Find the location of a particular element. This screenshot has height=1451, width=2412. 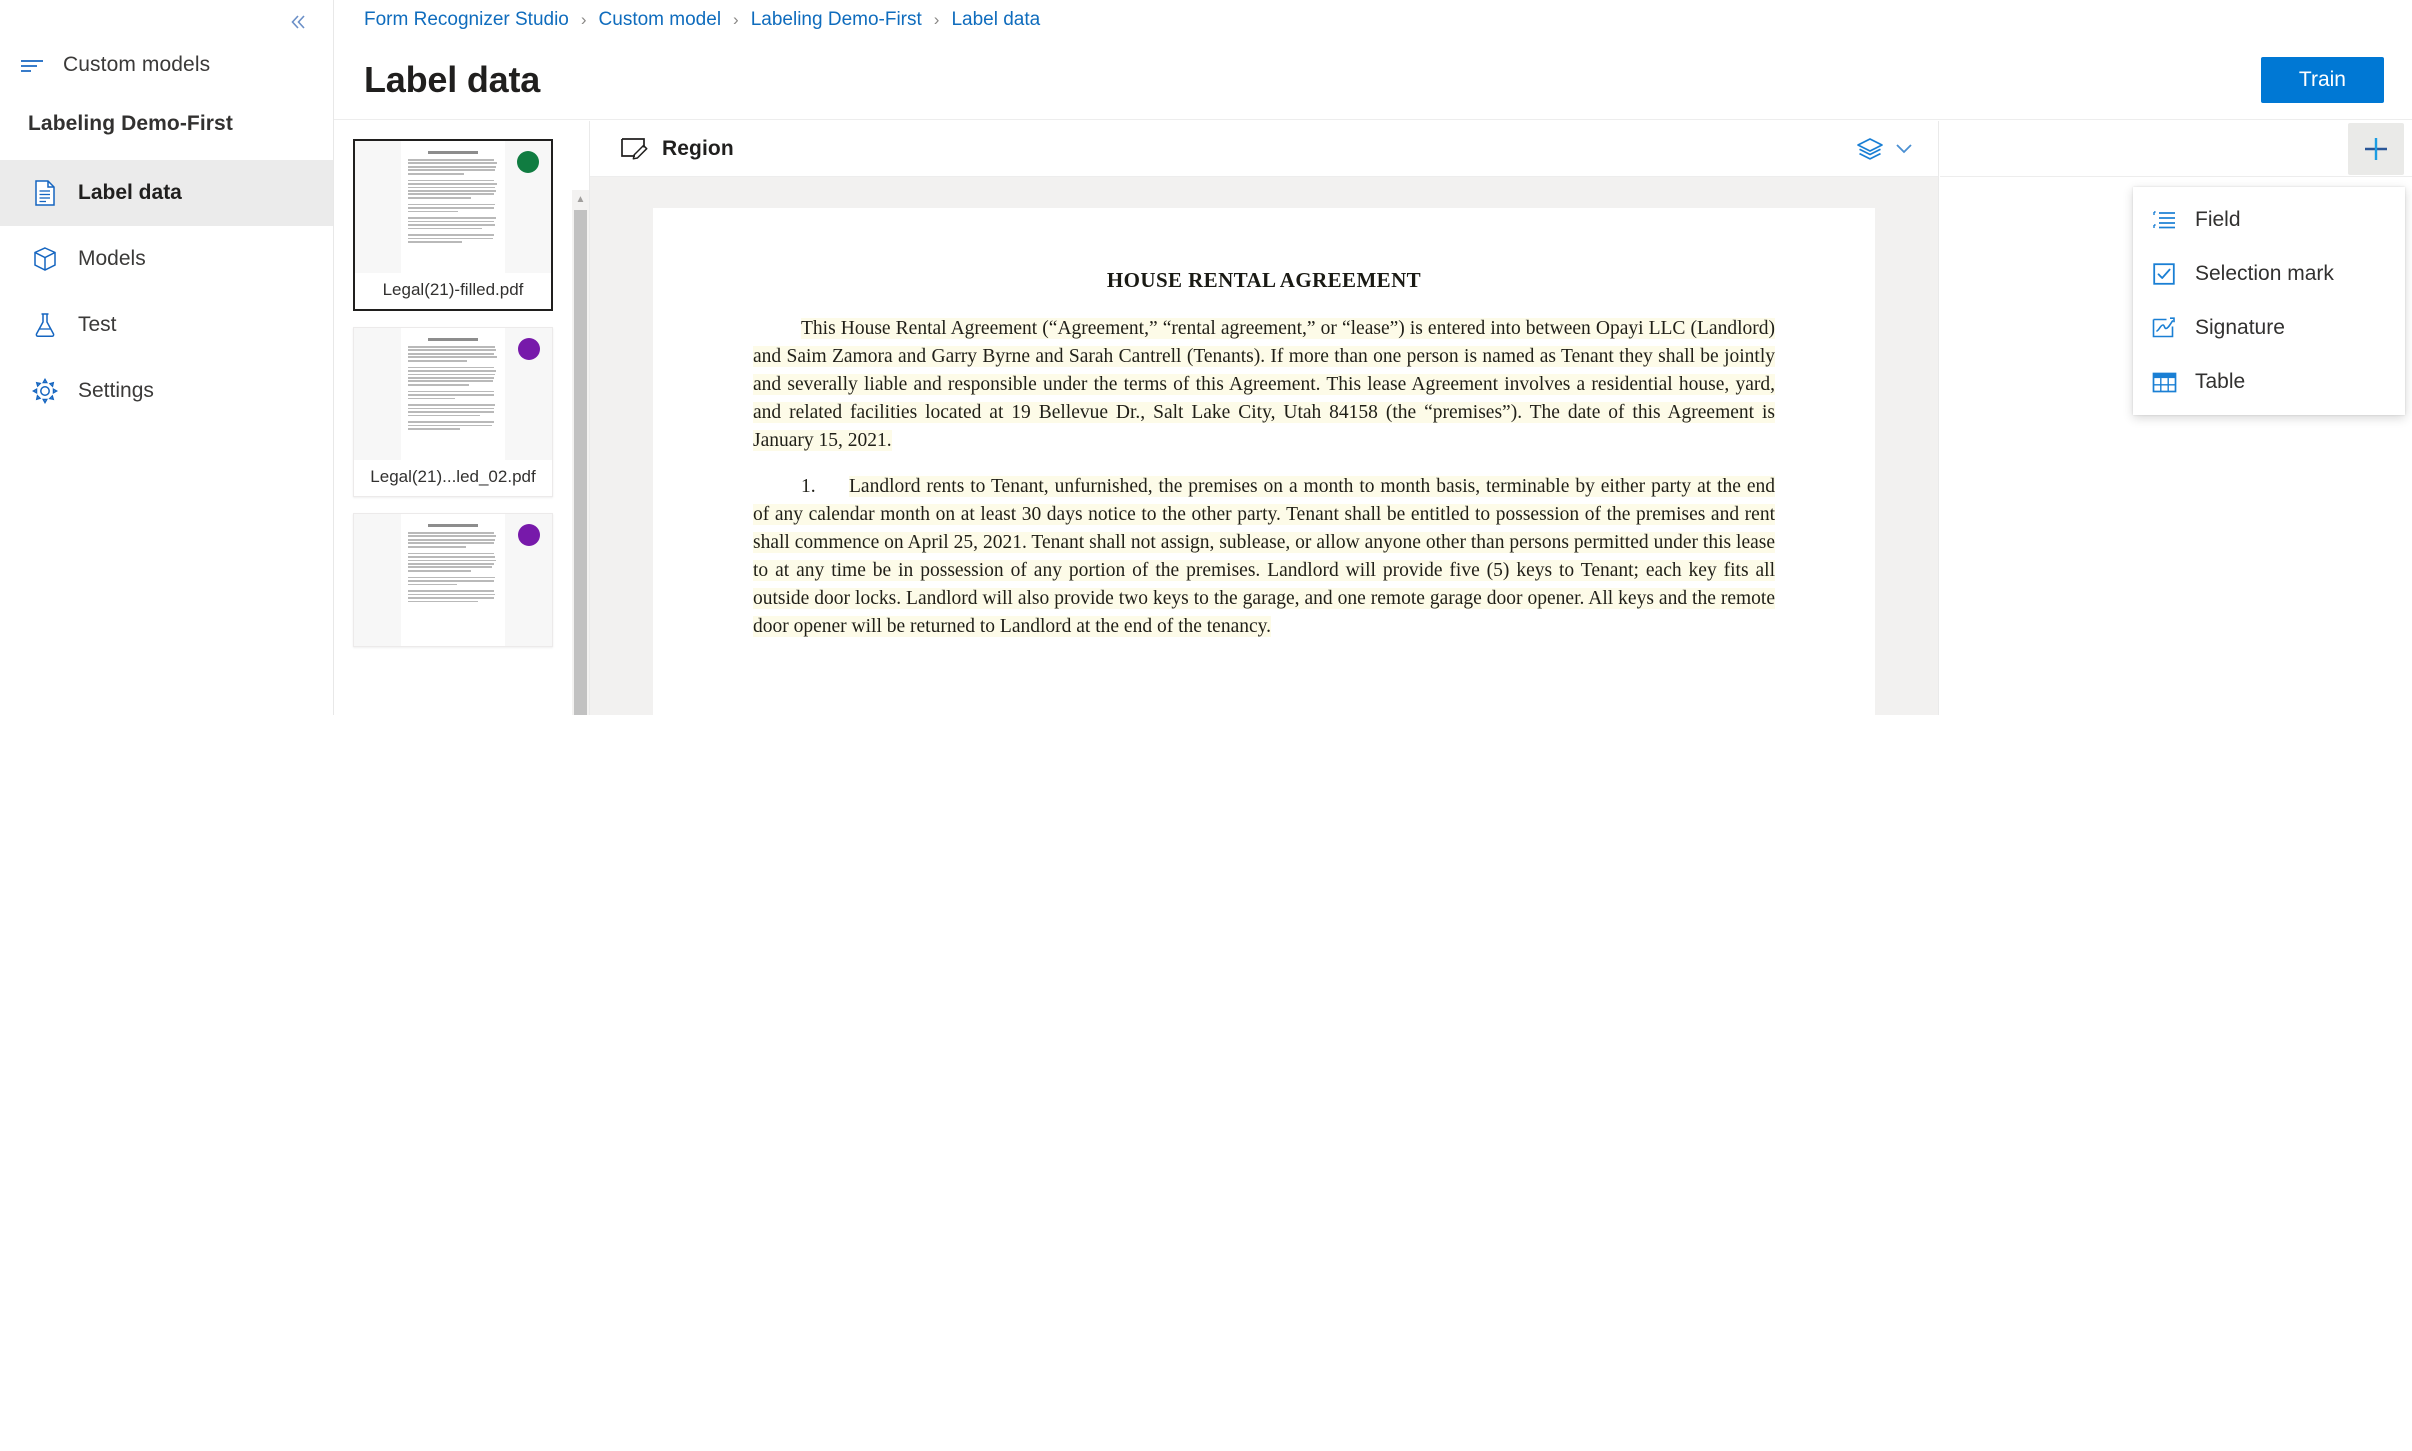

sidebar-item-label-data: Label data is located at coordinates (166, 193).